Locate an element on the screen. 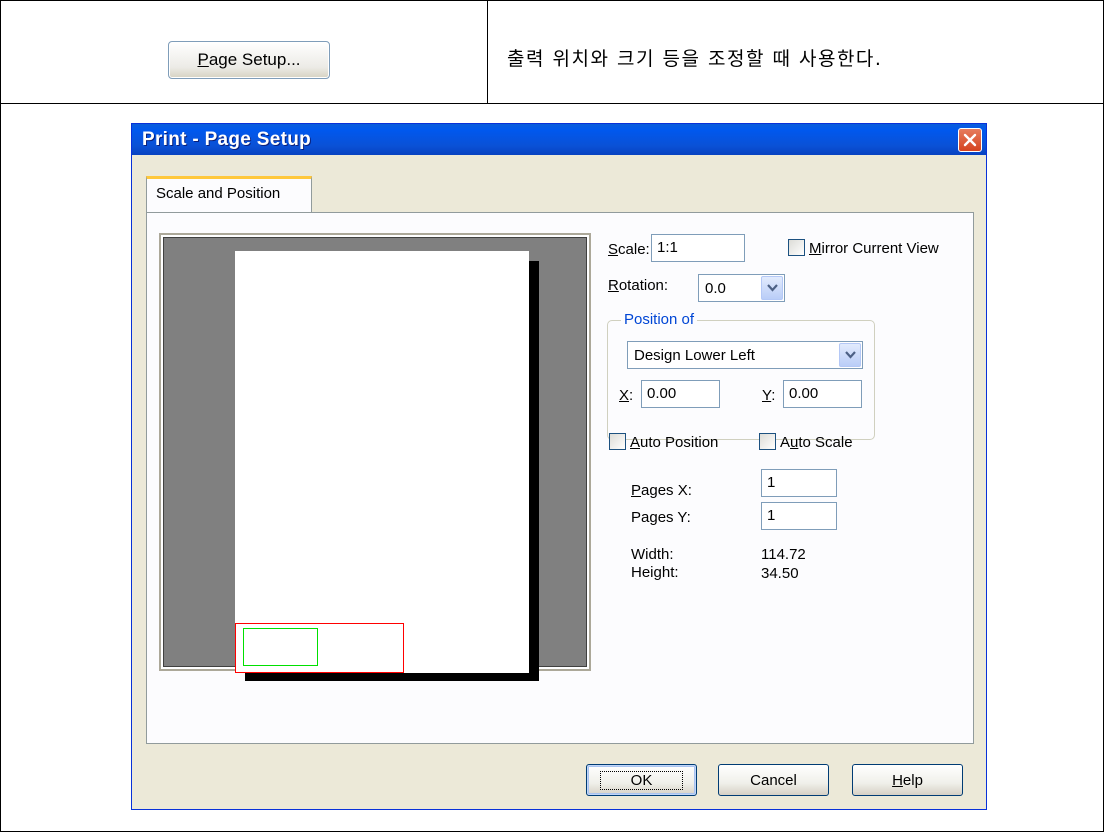  close-icon is located at coordinates (970, 140).